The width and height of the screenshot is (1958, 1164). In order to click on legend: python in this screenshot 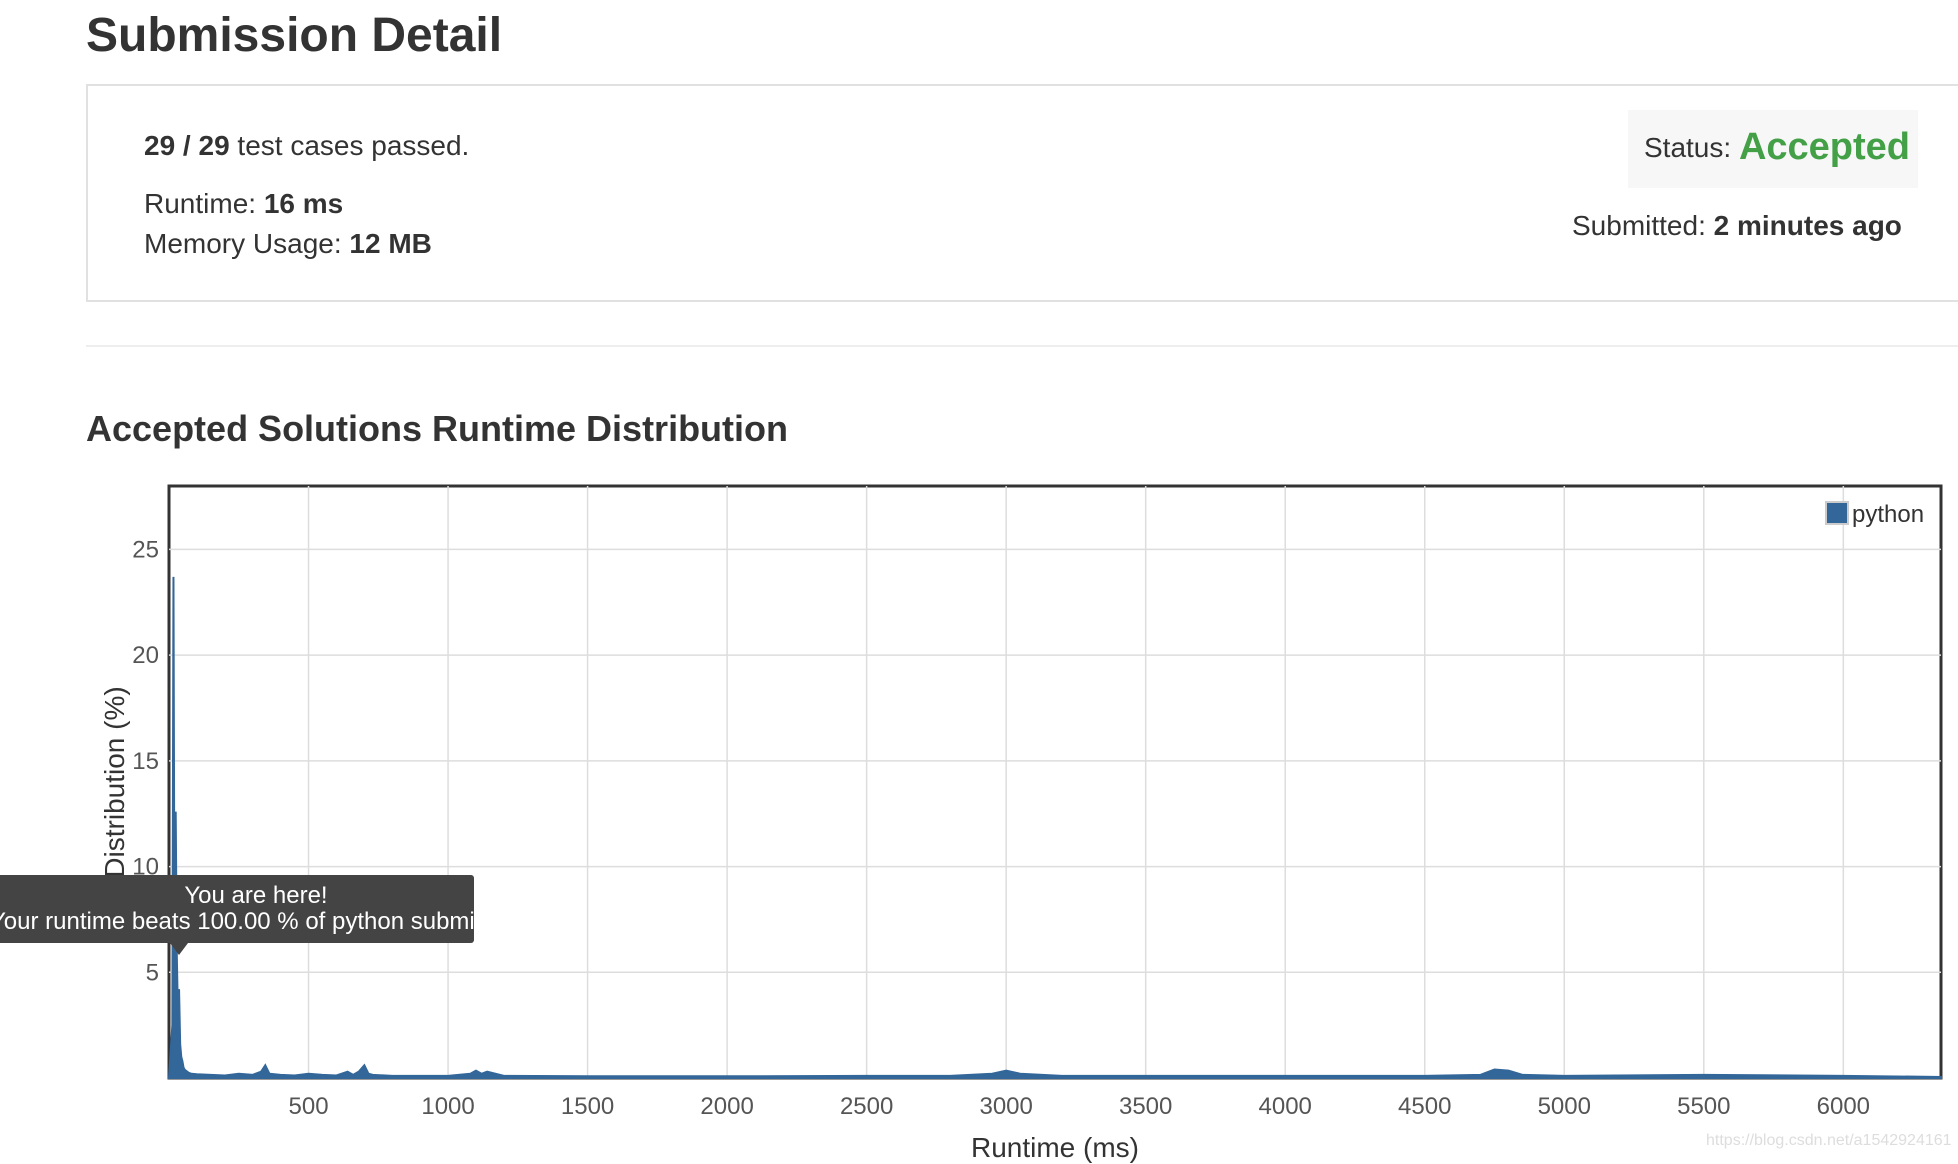, I will do `click(1874, 514)`.